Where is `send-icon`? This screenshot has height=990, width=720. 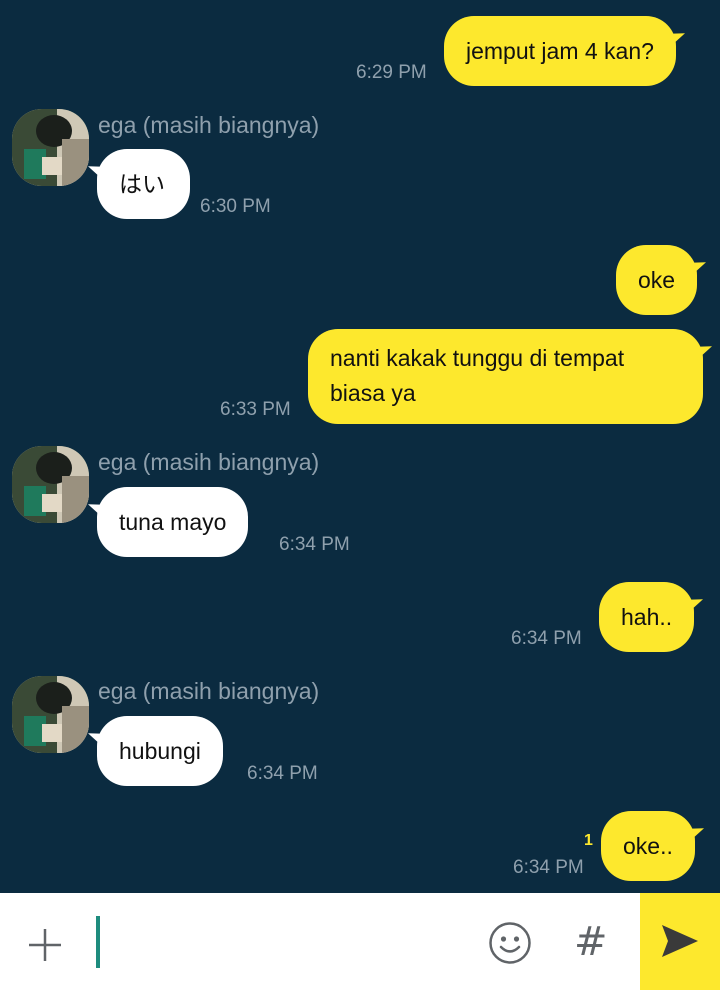 send-icon is located at coordinates (680, 941).